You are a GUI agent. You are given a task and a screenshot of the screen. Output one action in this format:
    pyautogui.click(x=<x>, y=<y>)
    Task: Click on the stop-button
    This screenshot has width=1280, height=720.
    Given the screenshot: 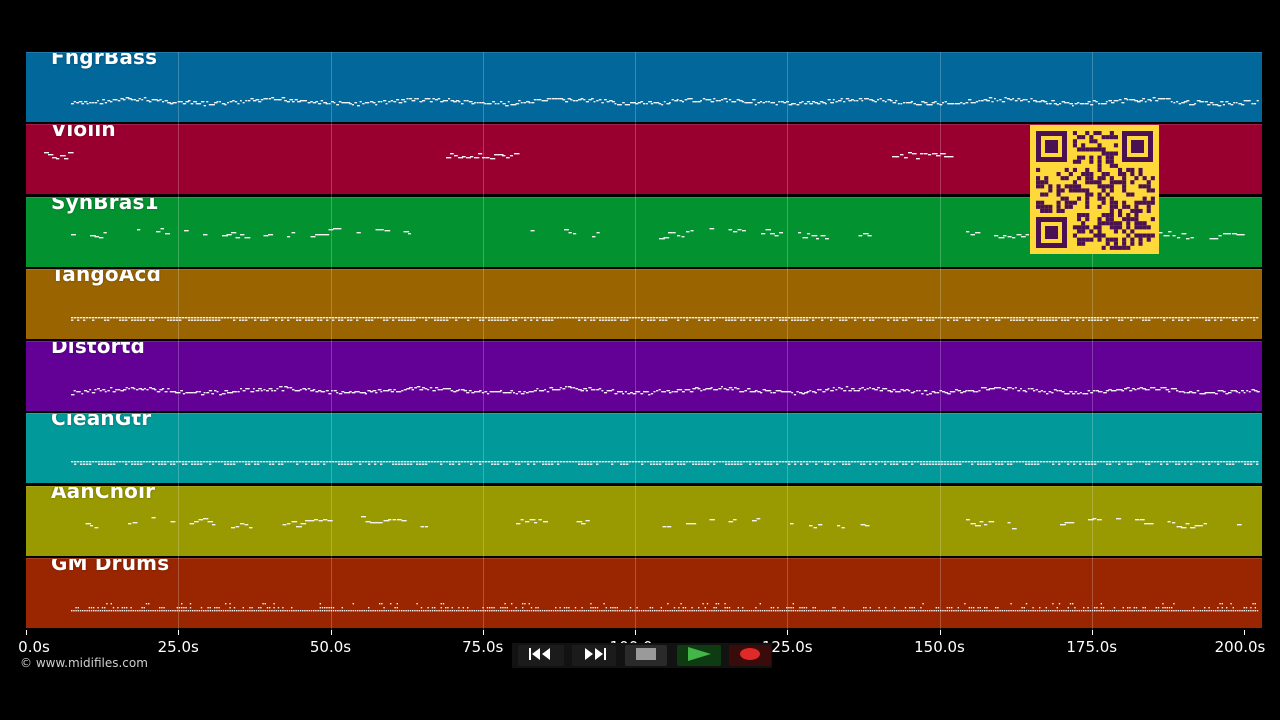 What is the action you would take?
    pyautogui.click(x=646, y=655)
    